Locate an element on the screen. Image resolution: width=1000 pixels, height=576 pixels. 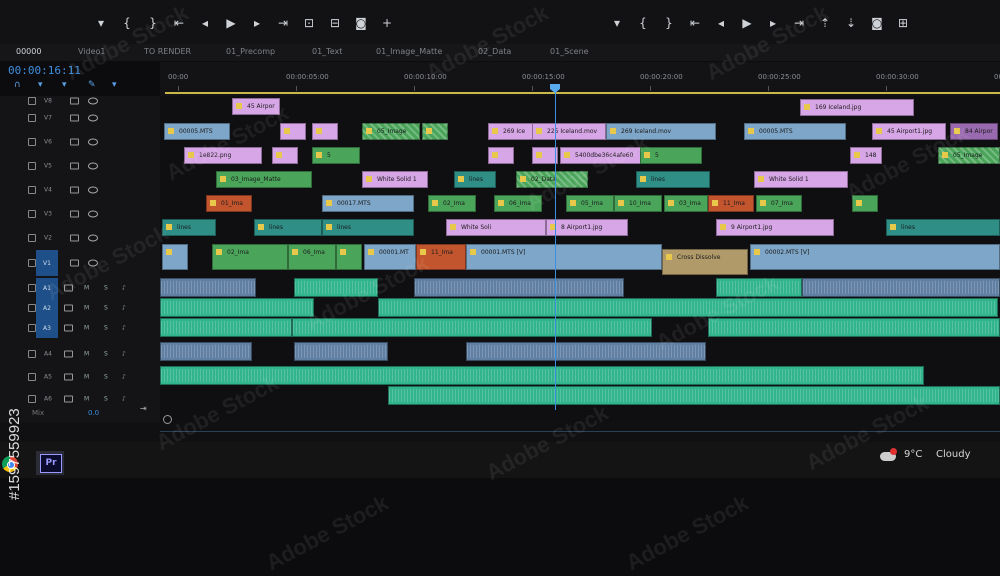
step-back-icon: ◂ is located at coordinates (205, 23).